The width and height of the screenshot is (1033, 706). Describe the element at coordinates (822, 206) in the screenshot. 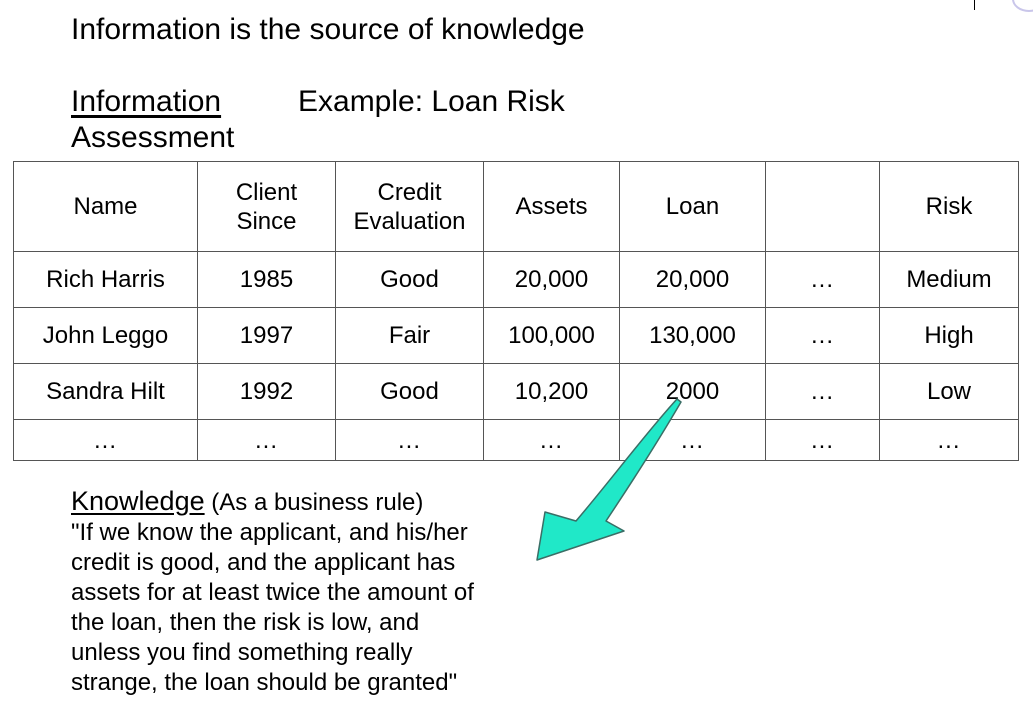

I see `header-blank` at that location.